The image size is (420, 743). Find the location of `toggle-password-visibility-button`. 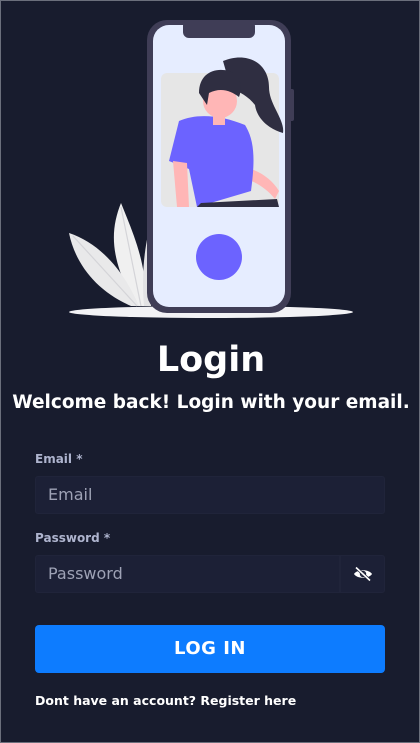

toggle-password-visibility-button is located at coordinates (362, 574).